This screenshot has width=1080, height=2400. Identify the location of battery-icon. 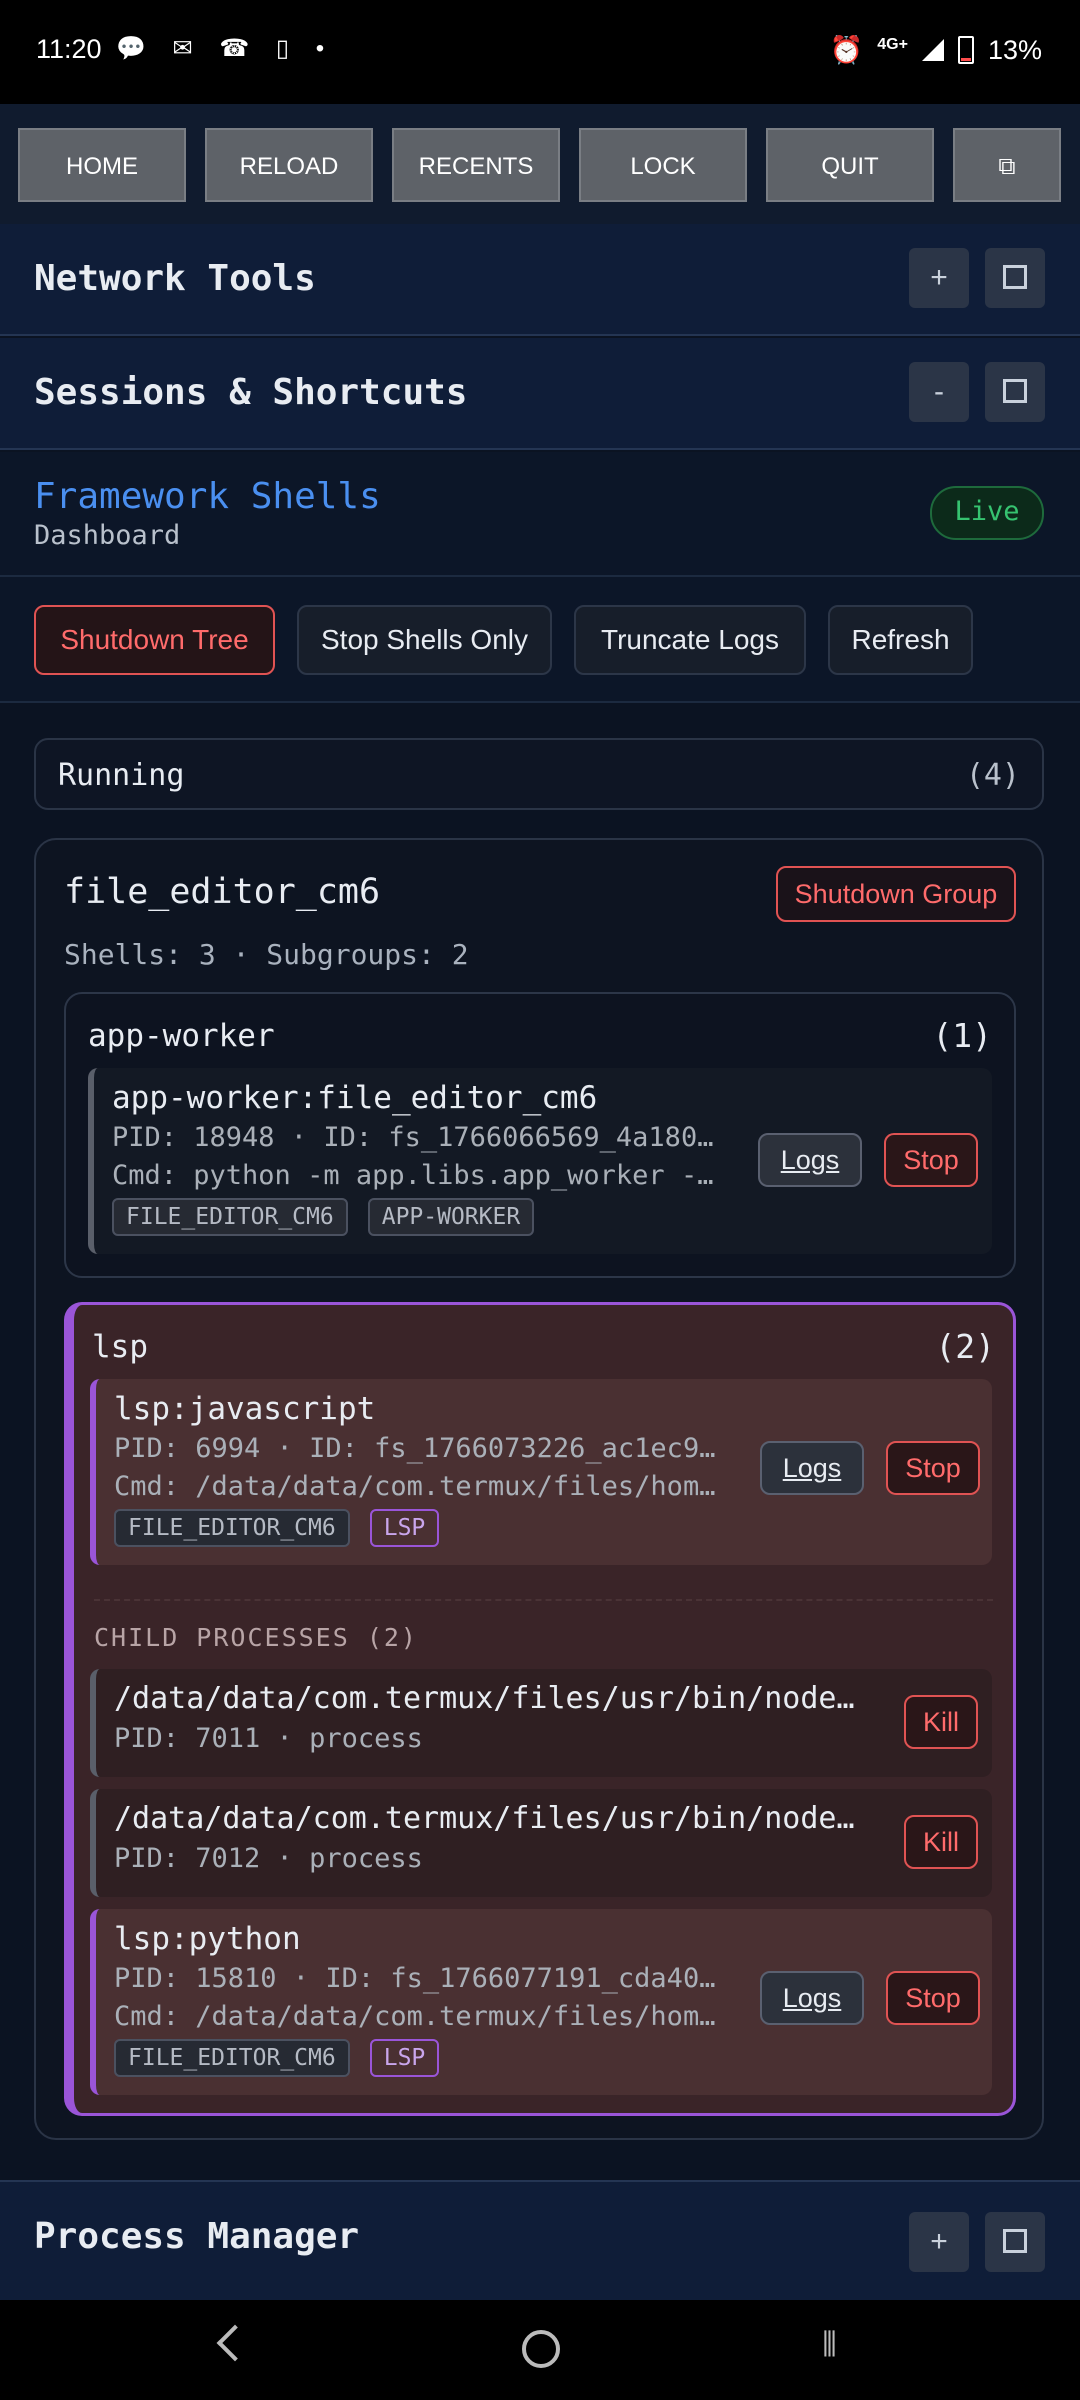
(965, 50).